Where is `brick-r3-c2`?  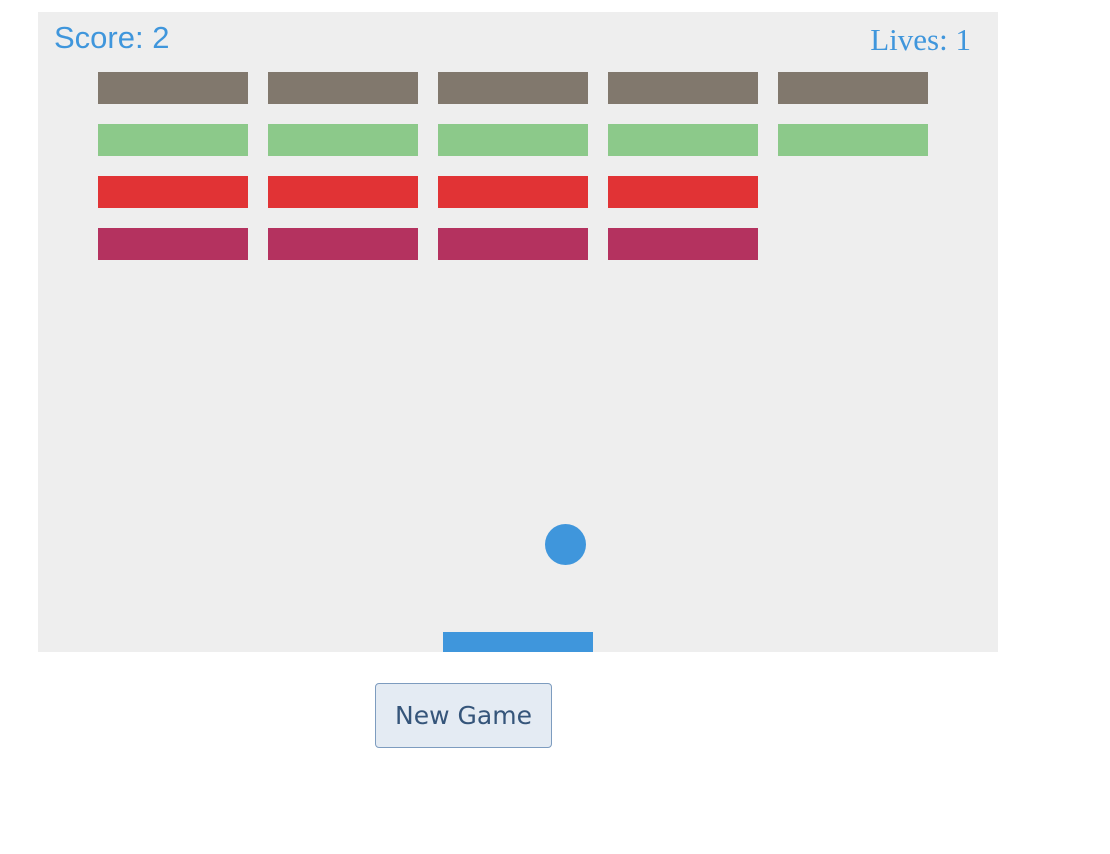
brick-r3-c2 is located at coordinates (343, 192).